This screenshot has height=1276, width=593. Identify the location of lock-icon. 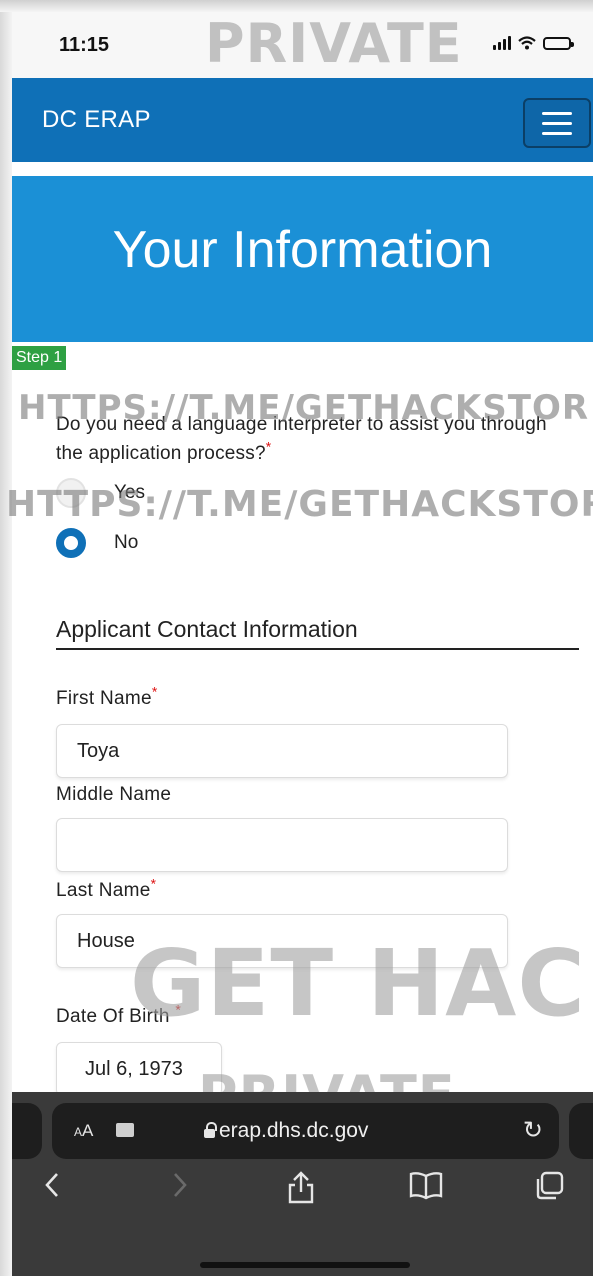
(210, 1130).